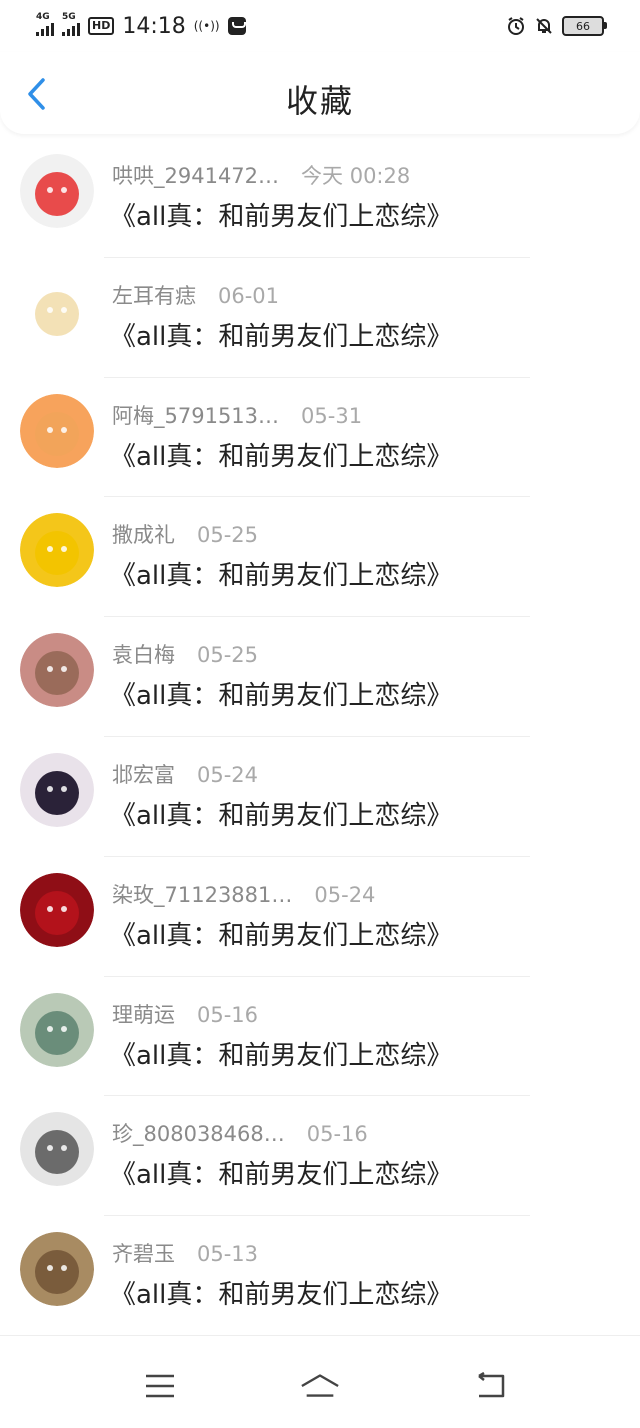 The height and width of the screenshot is (1428, 640). I want to click on timestamp: 今天 00:28, so click(356, 176).